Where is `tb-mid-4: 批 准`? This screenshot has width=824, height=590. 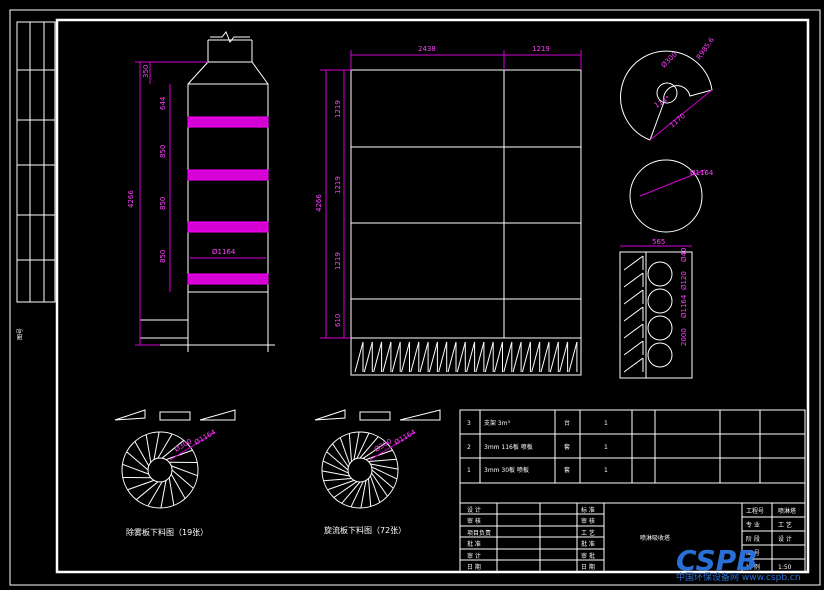
tb-mid-4: 批 准 is located at coordinates (588, 544).